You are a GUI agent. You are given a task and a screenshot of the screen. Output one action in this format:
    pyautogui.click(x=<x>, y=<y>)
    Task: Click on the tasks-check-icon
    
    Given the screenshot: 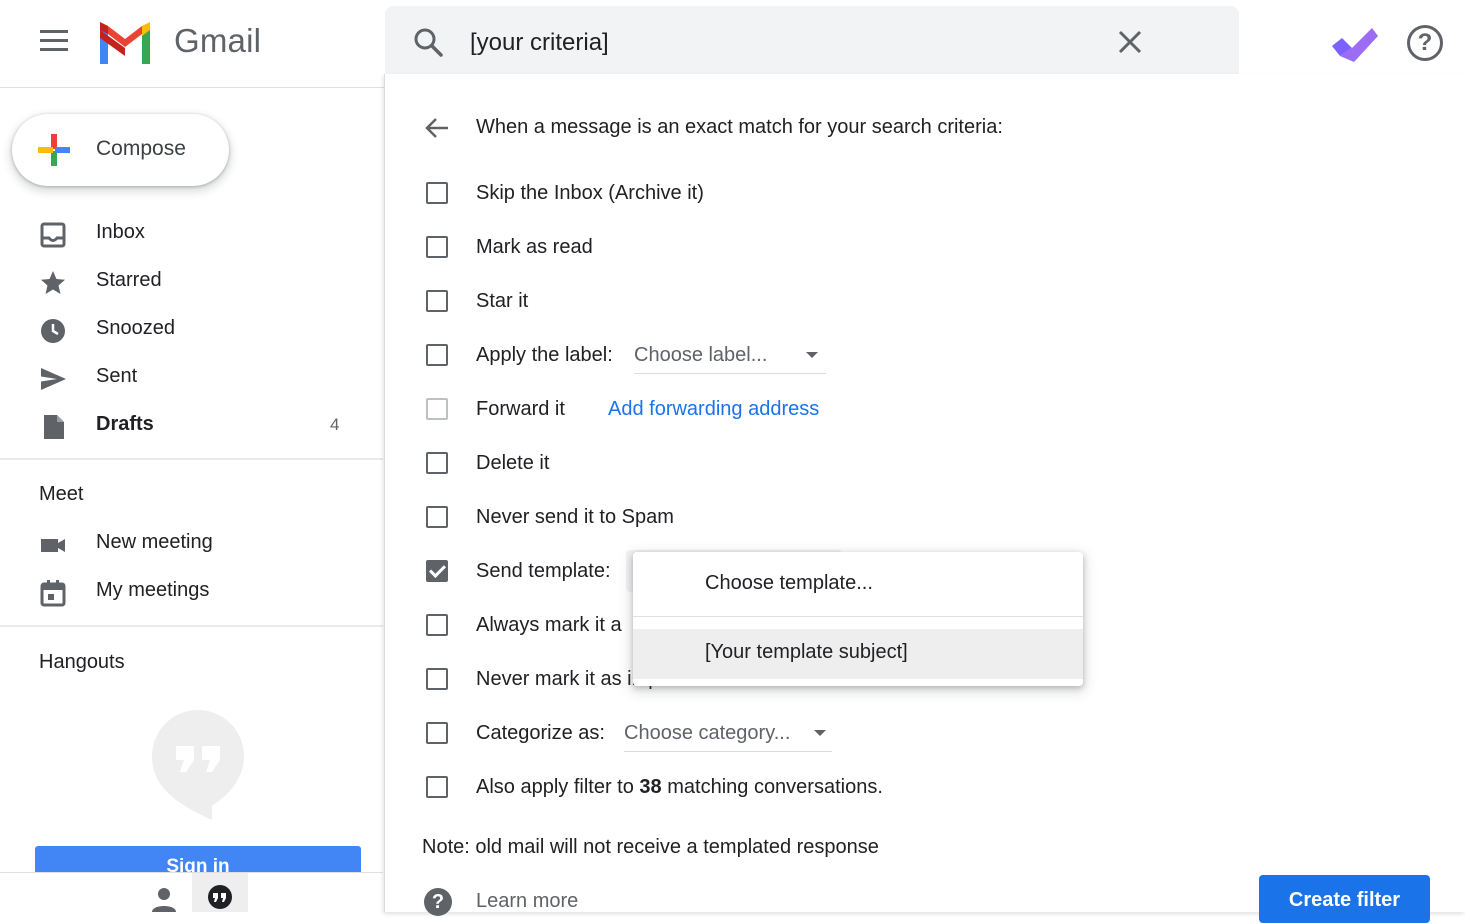 What is the action you would take?
    pyautogui.click(x=1354, y=43)
    